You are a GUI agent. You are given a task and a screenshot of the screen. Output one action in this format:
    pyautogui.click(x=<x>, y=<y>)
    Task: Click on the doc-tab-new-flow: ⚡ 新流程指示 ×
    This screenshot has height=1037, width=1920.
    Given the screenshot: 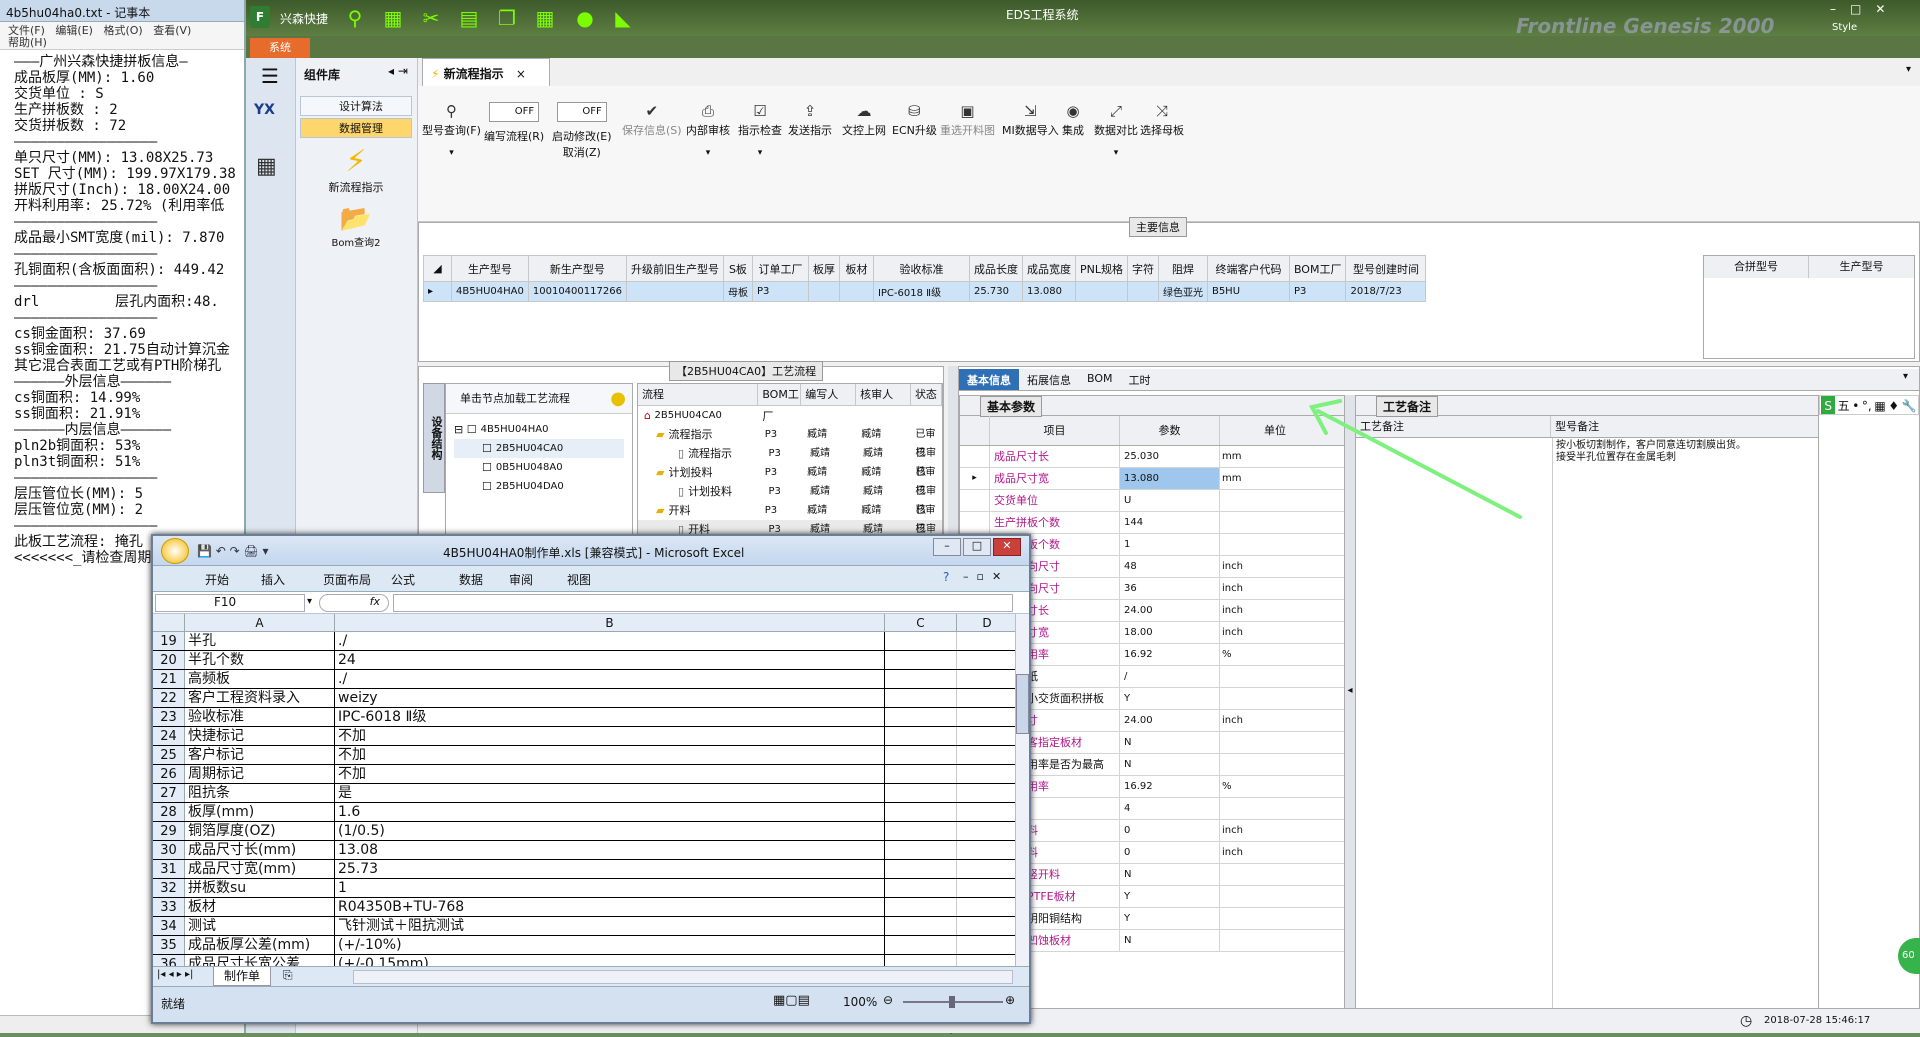 What is the action you would take?
    pyautogui.click(x=486, y=72)
    